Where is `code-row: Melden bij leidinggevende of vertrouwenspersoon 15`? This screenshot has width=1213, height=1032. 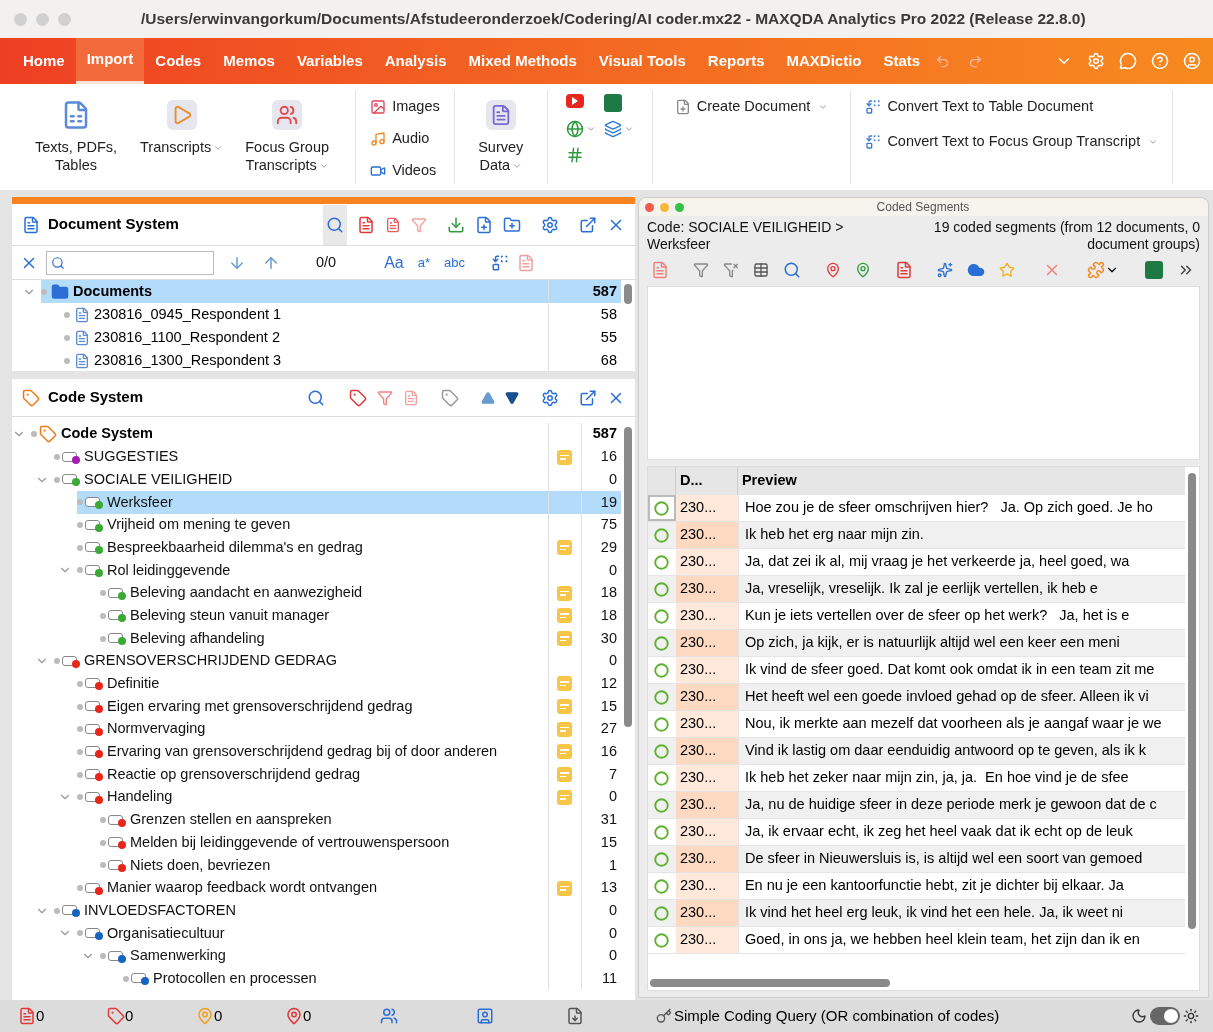 code-row: Melden bij leidinggevende of vertrouwenspersoon 15 is located at coordinates (360, 843).